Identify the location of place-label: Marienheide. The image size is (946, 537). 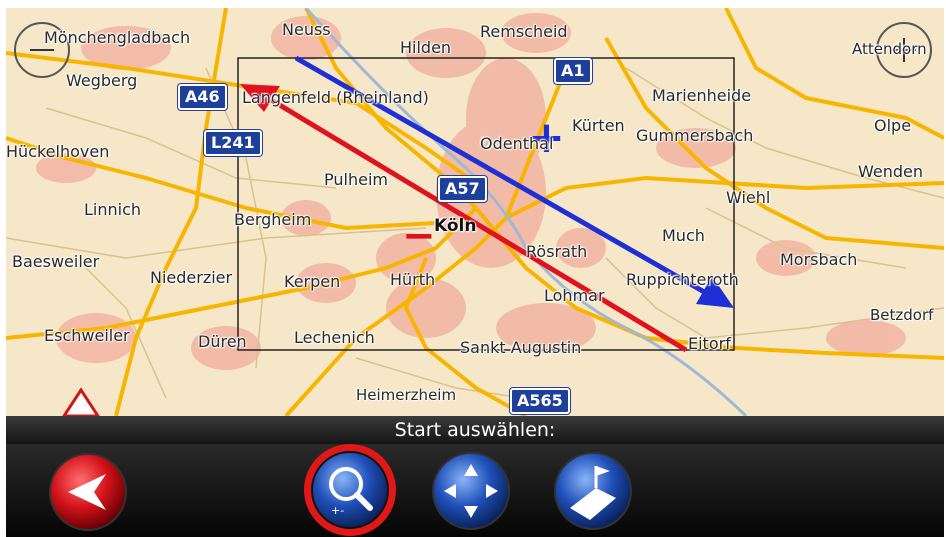
(702, 95).